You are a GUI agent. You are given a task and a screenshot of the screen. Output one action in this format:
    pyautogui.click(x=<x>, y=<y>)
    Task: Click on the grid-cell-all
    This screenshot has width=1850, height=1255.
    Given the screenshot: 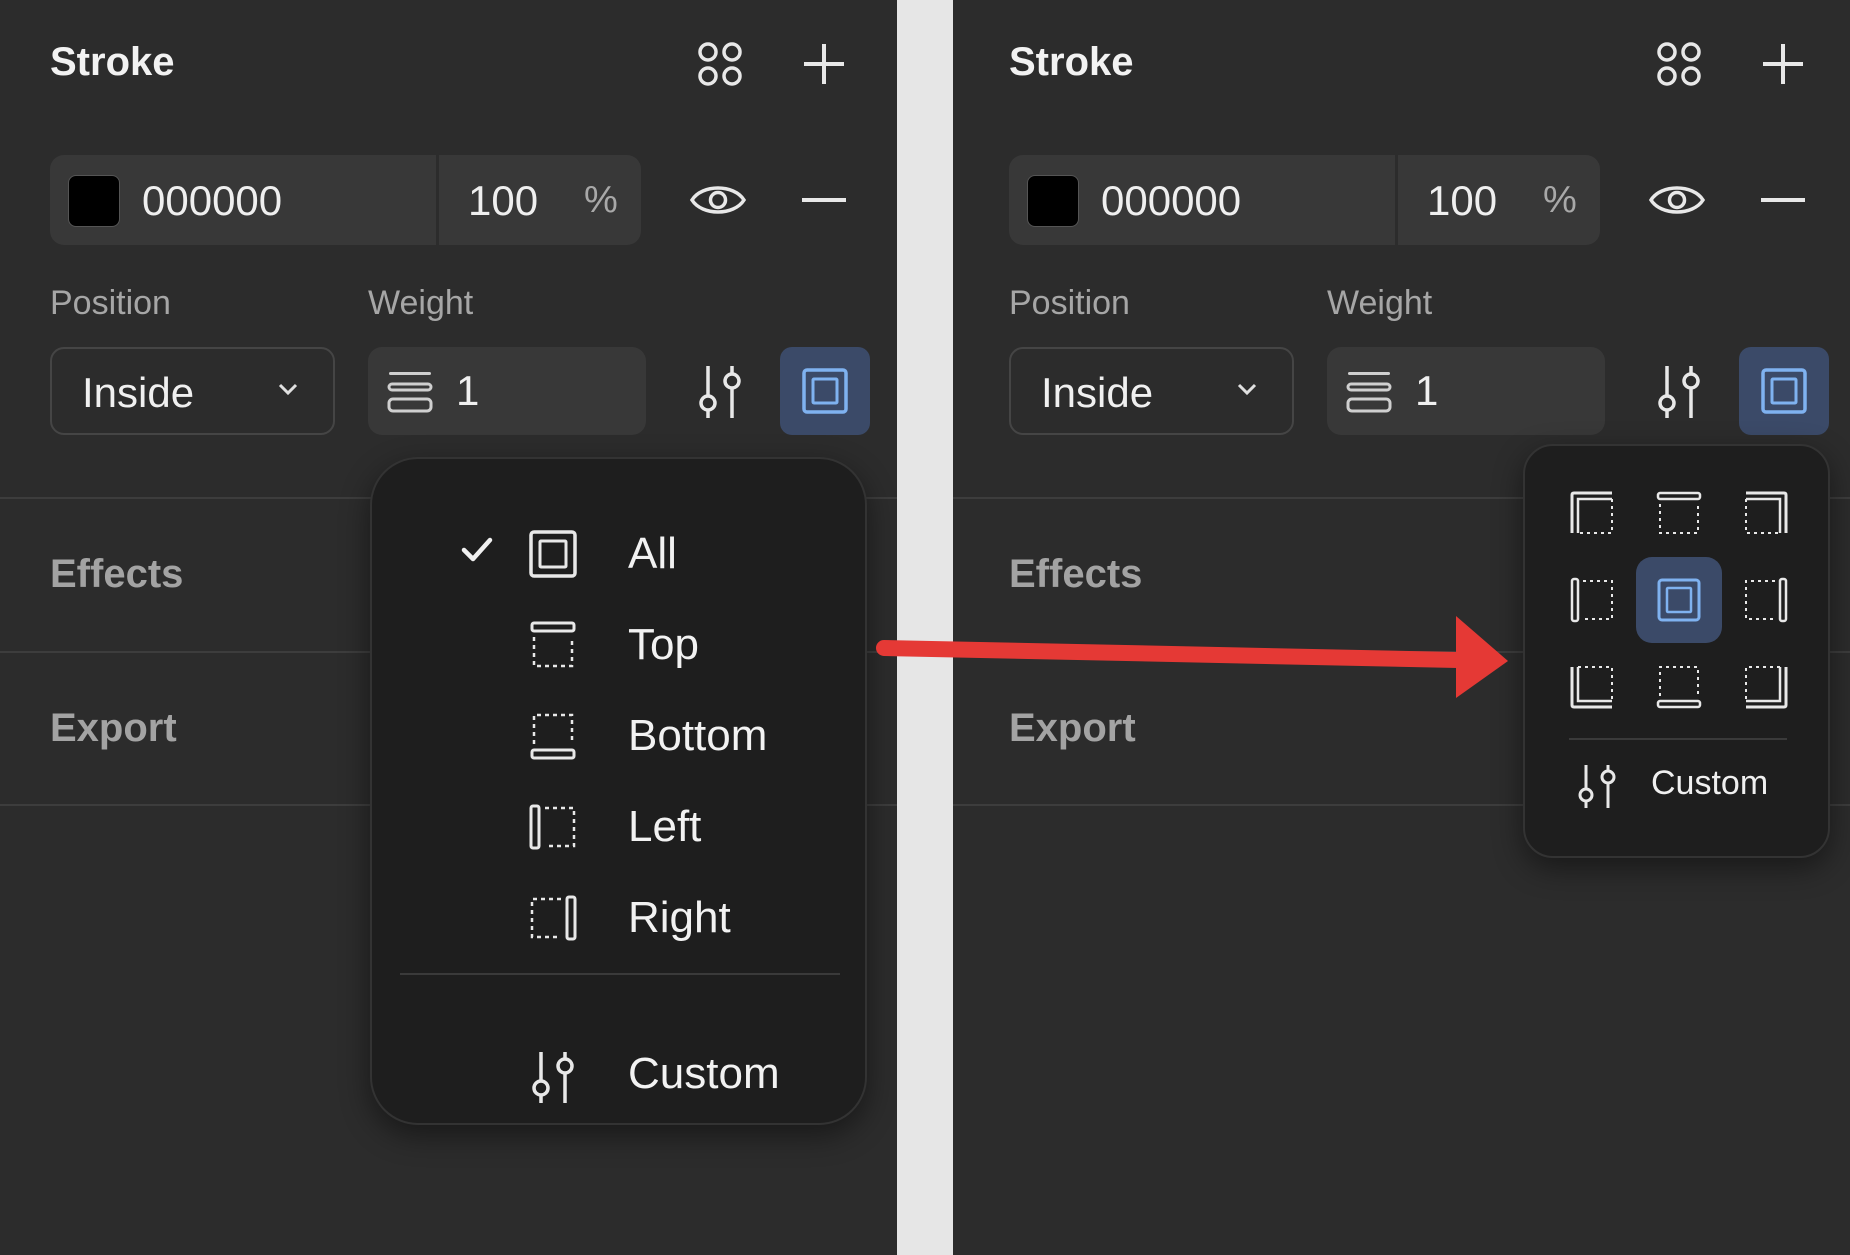 What is the action you would take?
    pyautogui.click(x=1679, y=600)
    